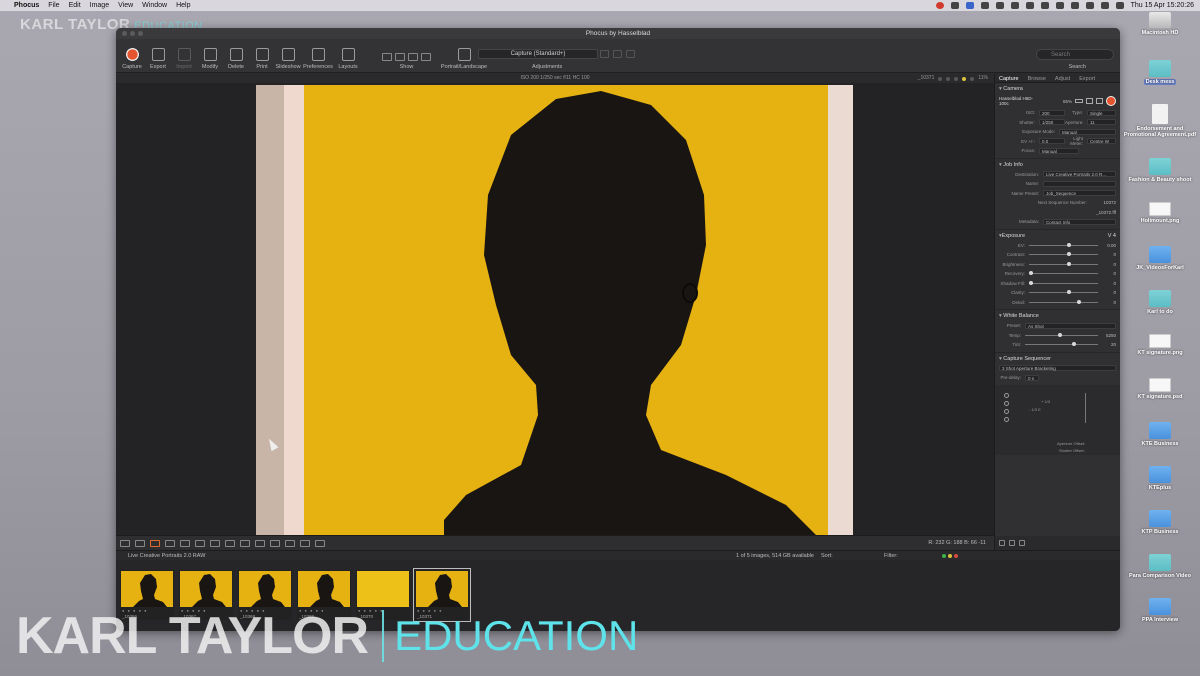 This screenshot has height=676, width=1200. I want to click on menu-image: Image, so click(99, 5).